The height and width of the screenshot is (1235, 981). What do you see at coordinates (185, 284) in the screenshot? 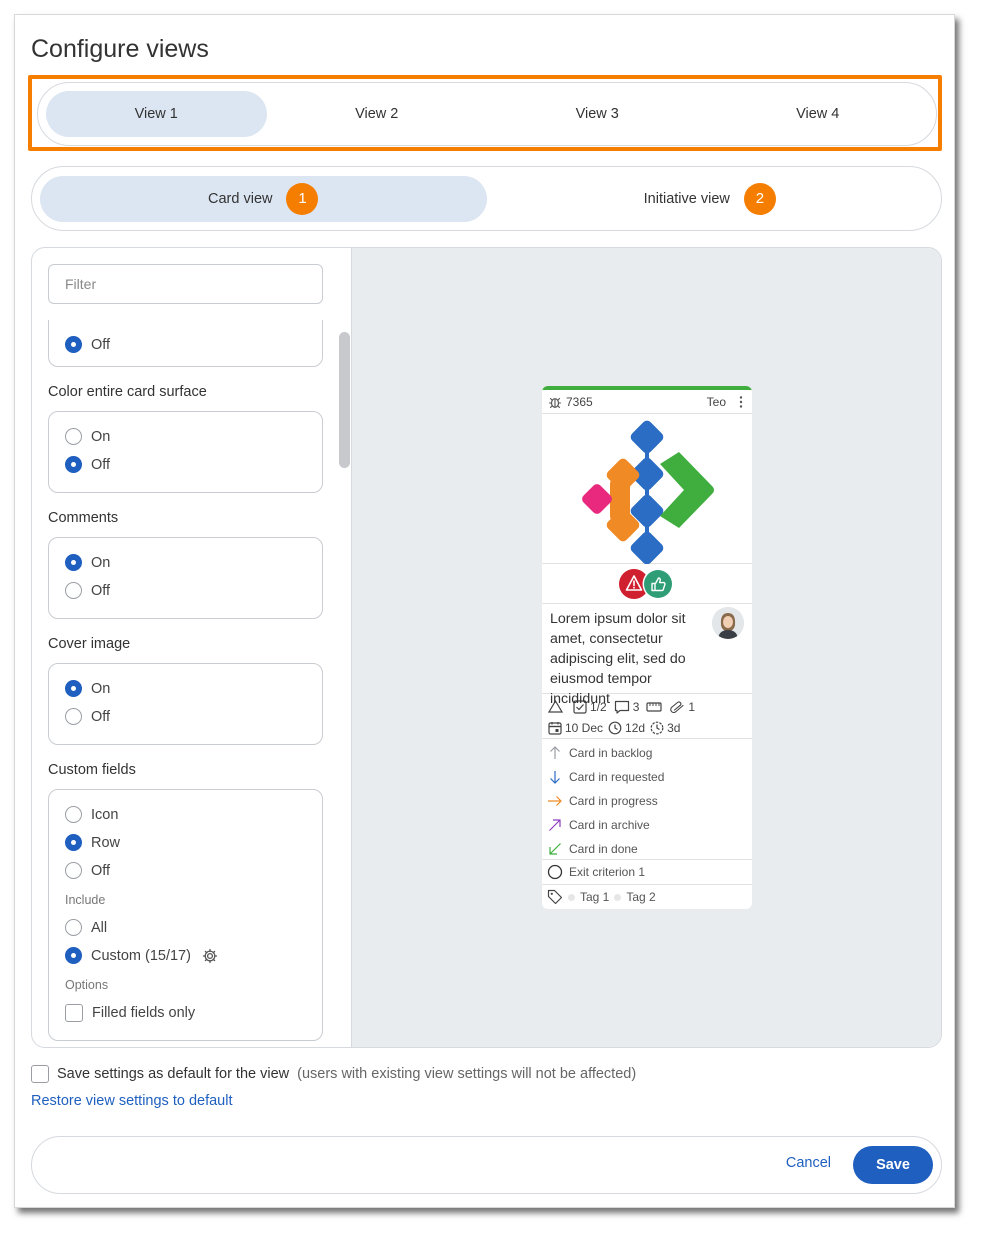
I see `filter-input` at bounding box center [185, 284].